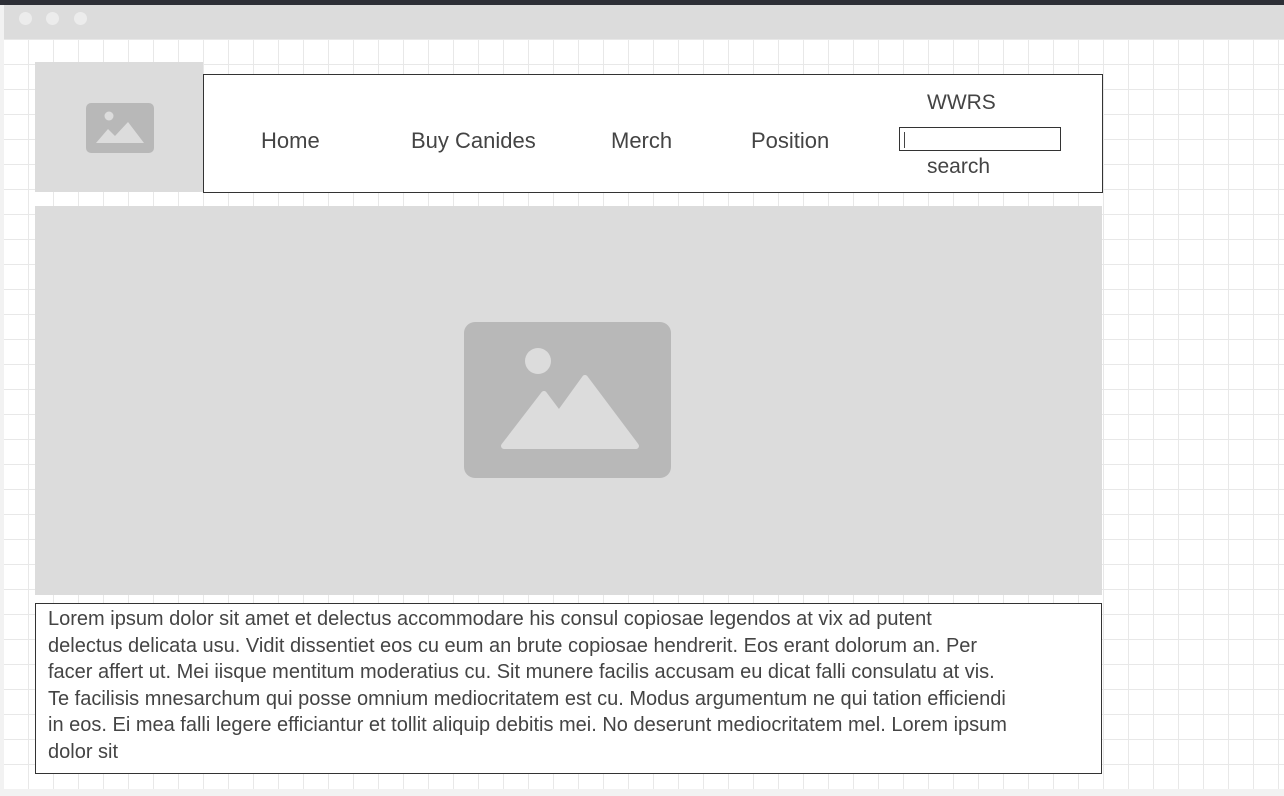 The image size is (1284, 796). Describe the element at coordinates (790, 141) in the screenshot. I see `nav-item-position: Position` at that location.